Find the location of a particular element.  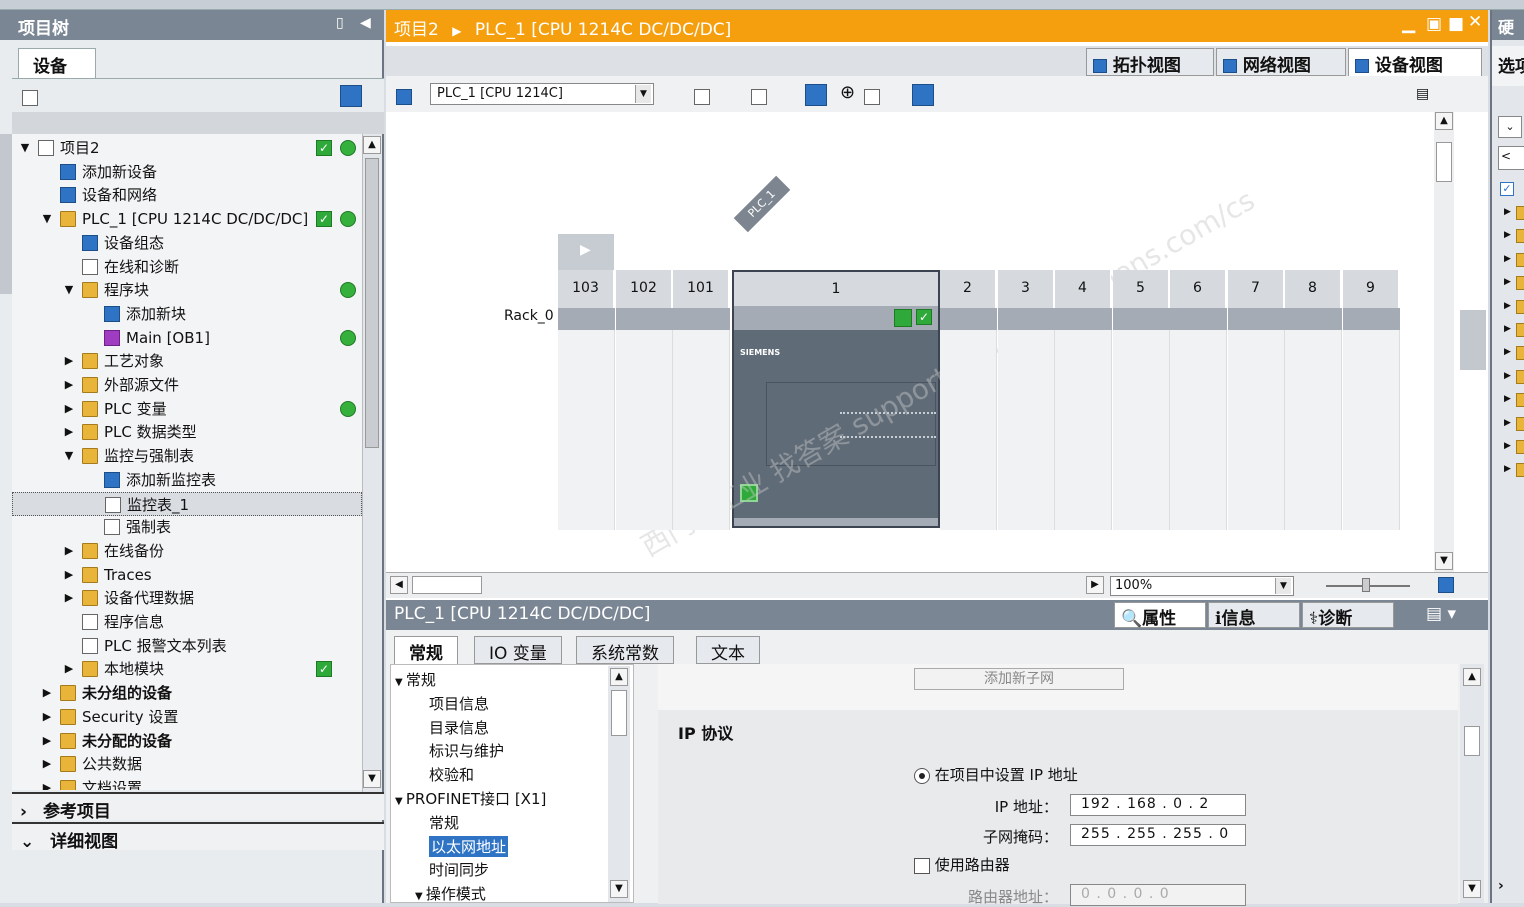

tree-item: ▶ Traces is located at coordinates (187, 575).